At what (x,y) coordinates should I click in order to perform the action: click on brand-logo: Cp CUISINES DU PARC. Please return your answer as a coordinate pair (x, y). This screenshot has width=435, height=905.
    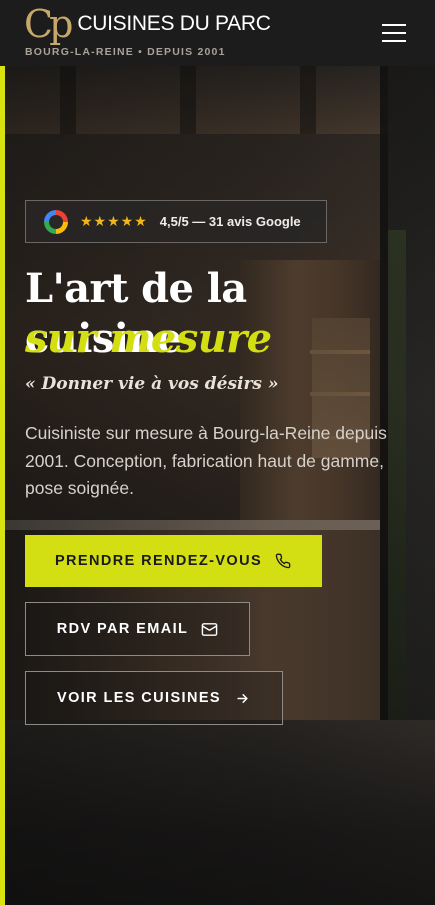
    Looking at the image, I should click on (147, 24).